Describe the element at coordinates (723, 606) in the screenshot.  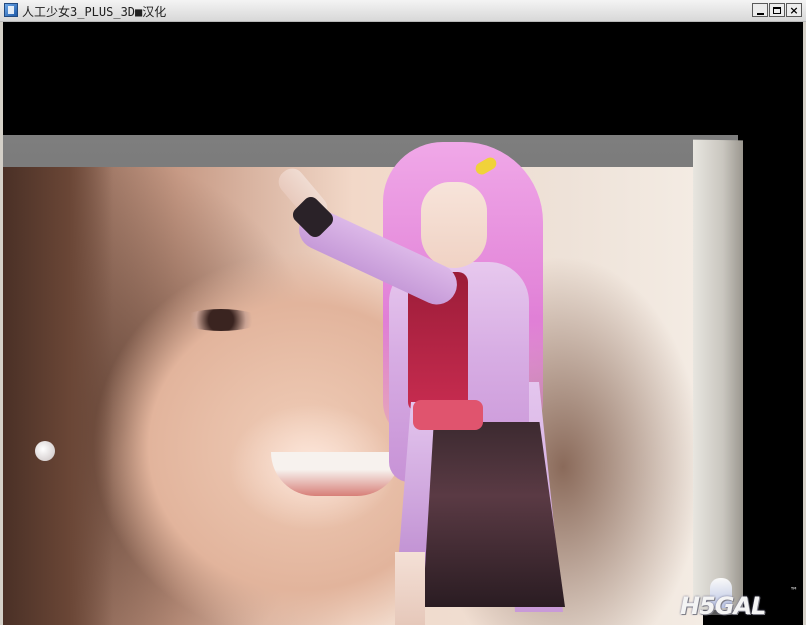
I see `logo-text: H5GAL` at that location.